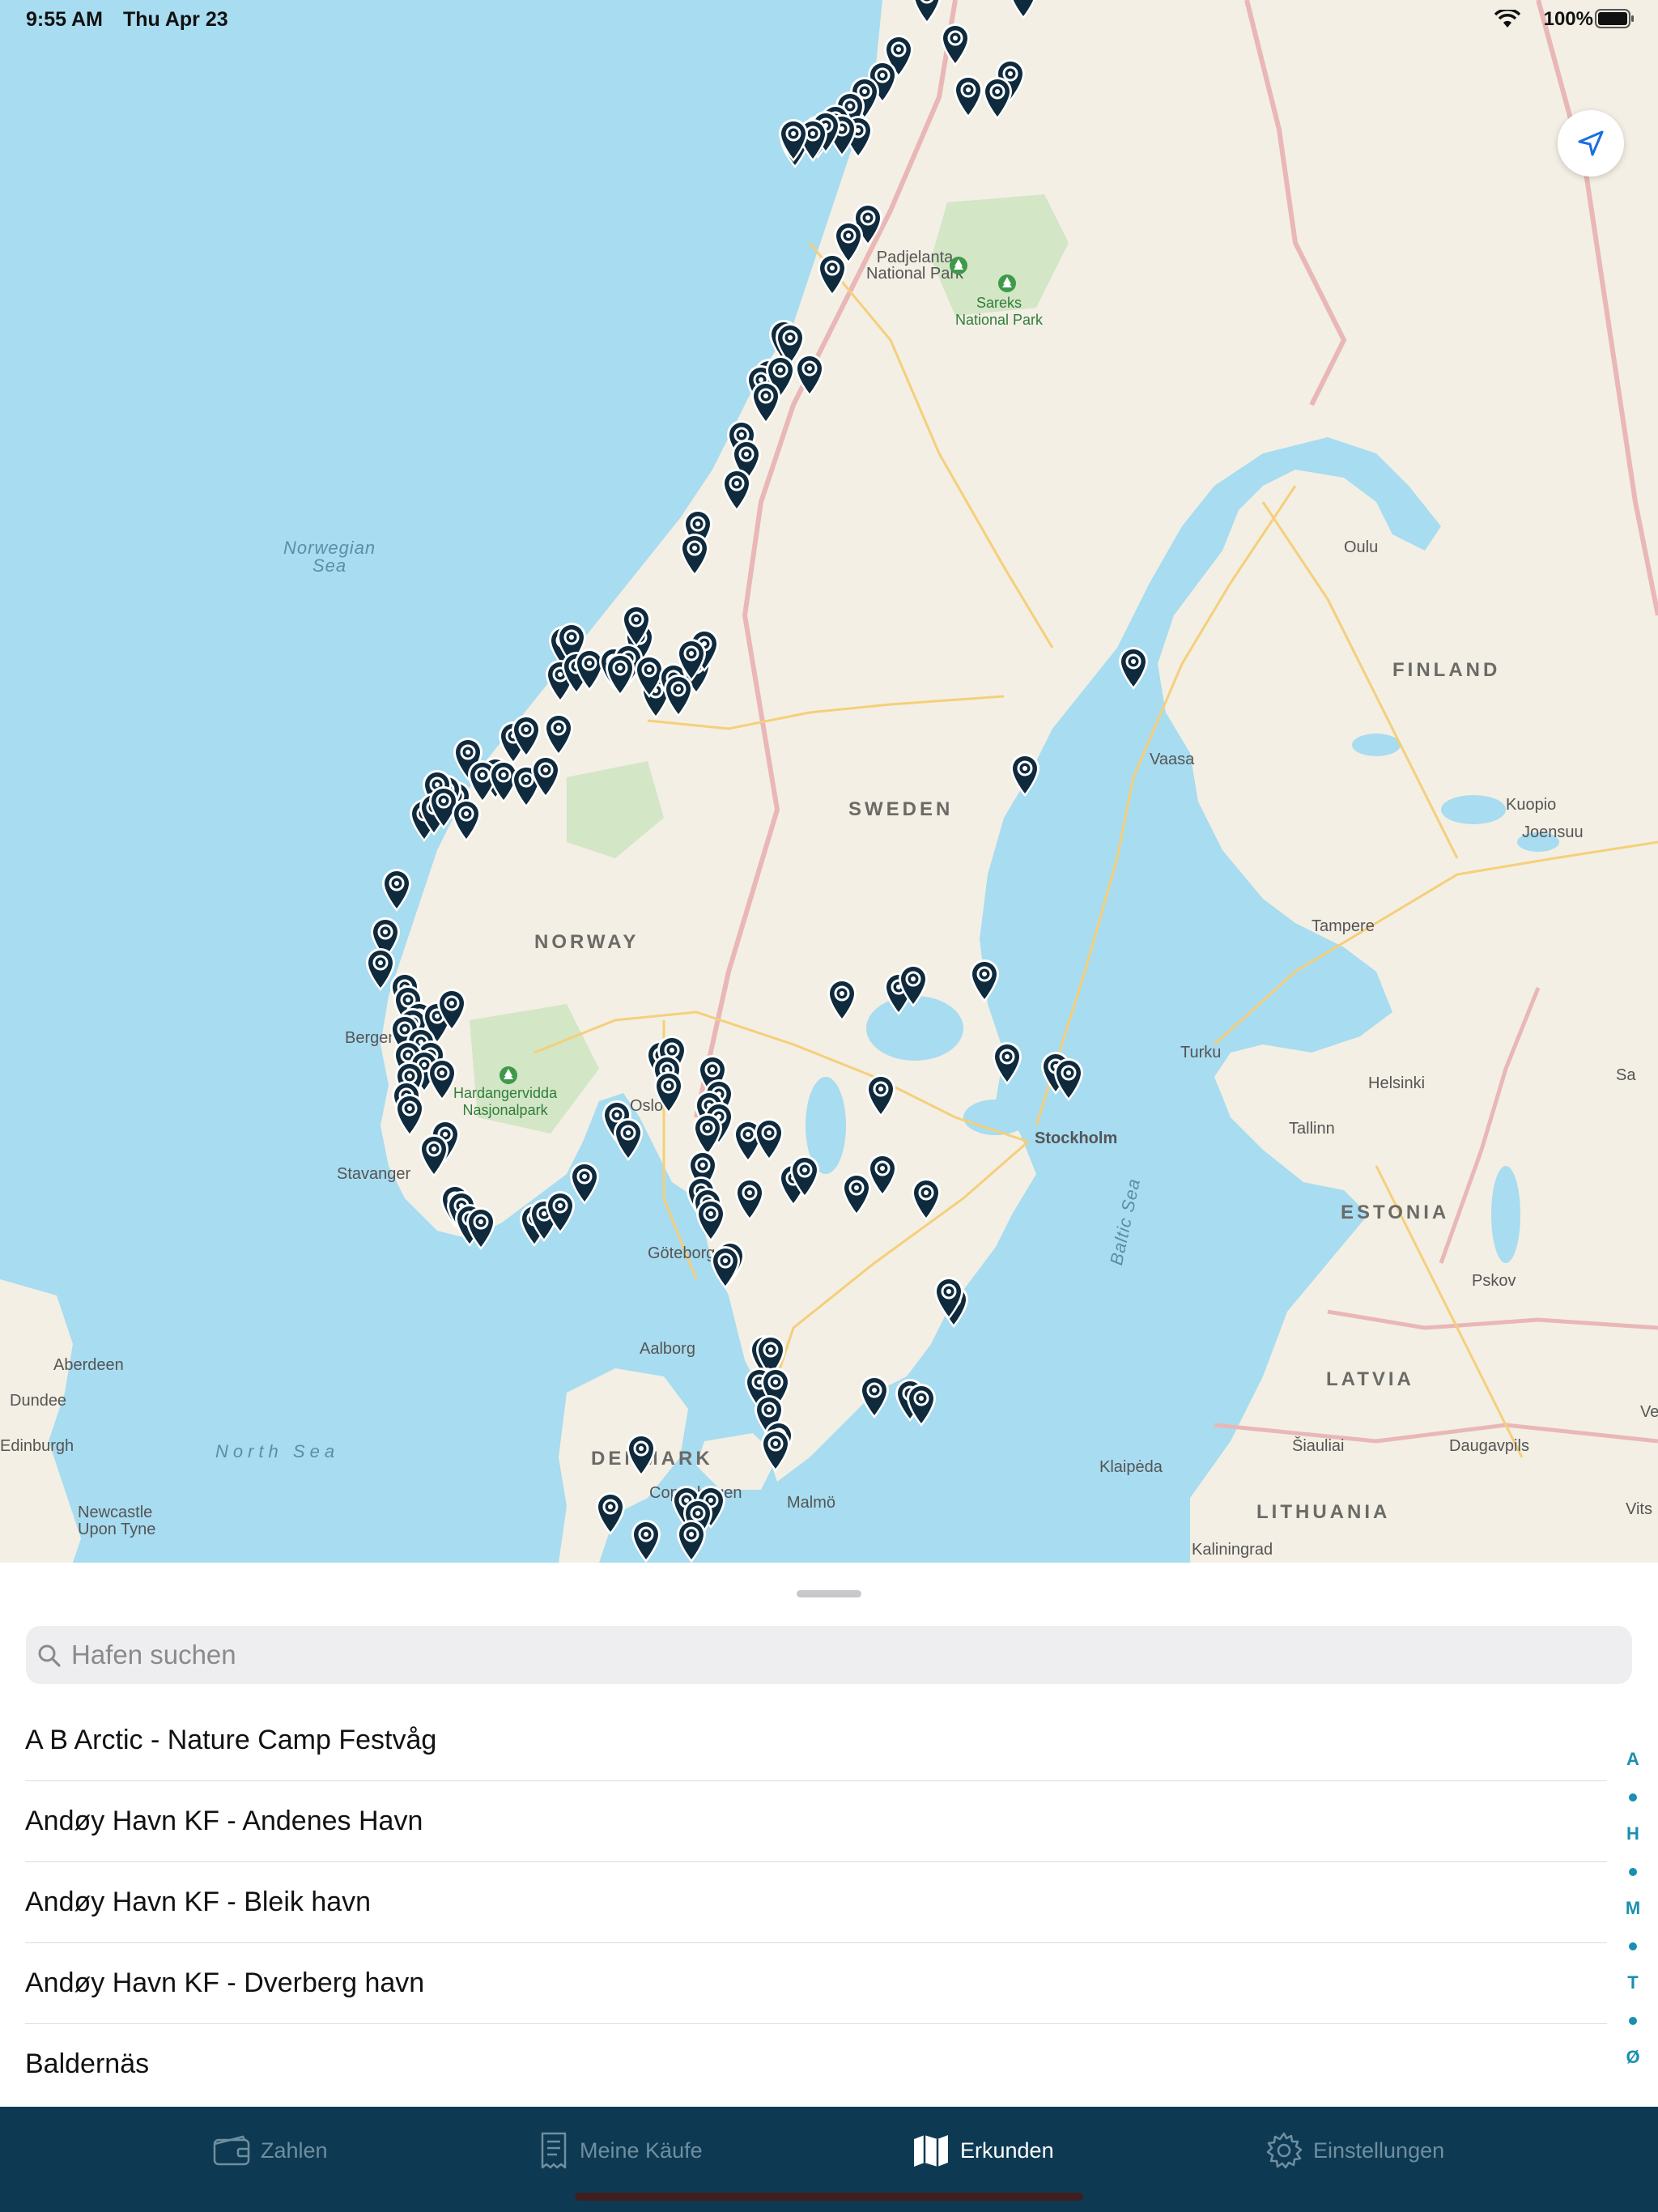  Describe the element at coordinates (1370, 1379) in the screenshot. I see `label-latvia: LATVIA` at that location.